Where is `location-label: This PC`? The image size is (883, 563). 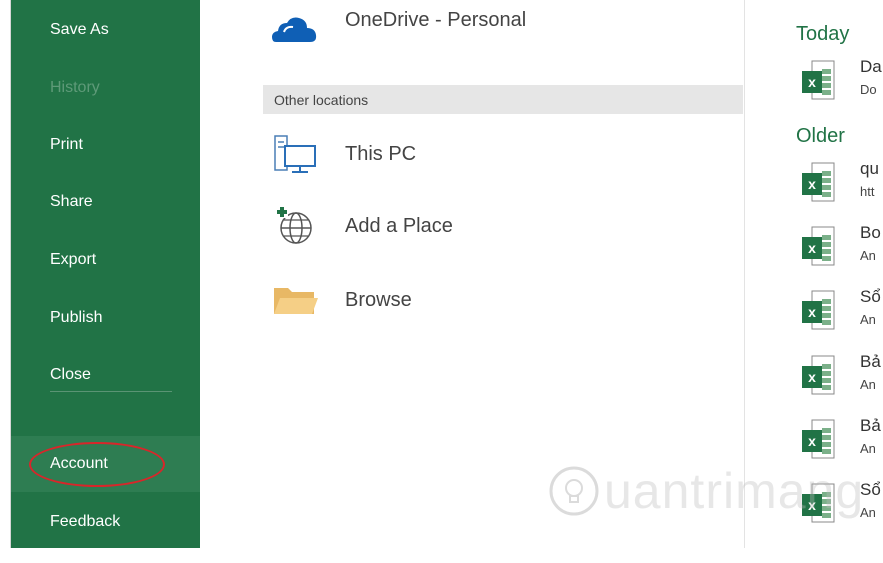
location-label: This PC is located at coordinates (381, 153).